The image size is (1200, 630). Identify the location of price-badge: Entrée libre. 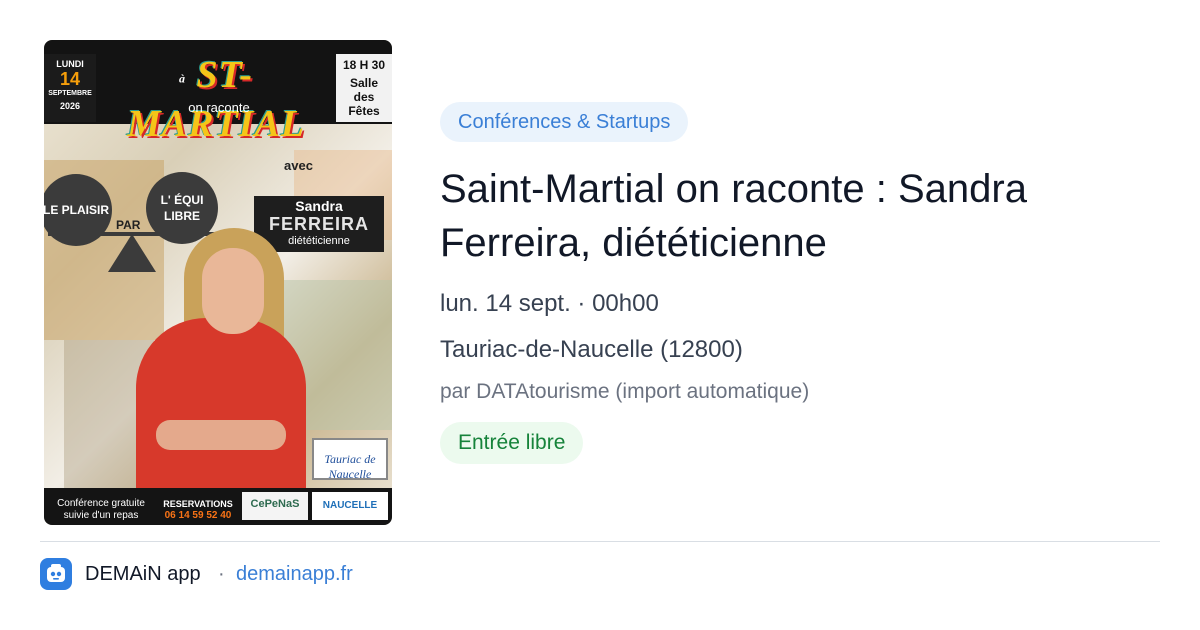
(512, 443).